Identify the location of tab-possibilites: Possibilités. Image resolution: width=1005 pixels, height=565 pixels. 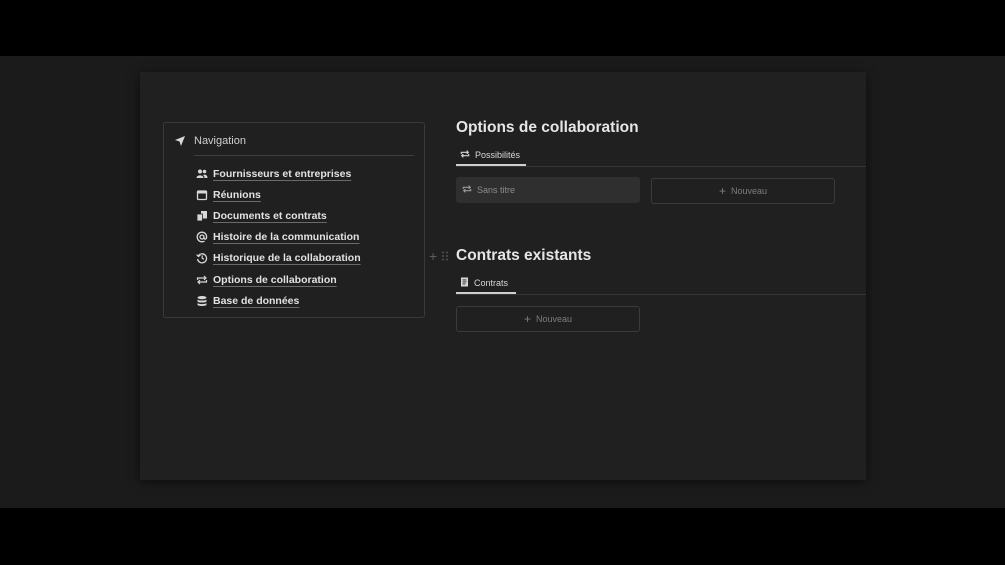
(491, 156).